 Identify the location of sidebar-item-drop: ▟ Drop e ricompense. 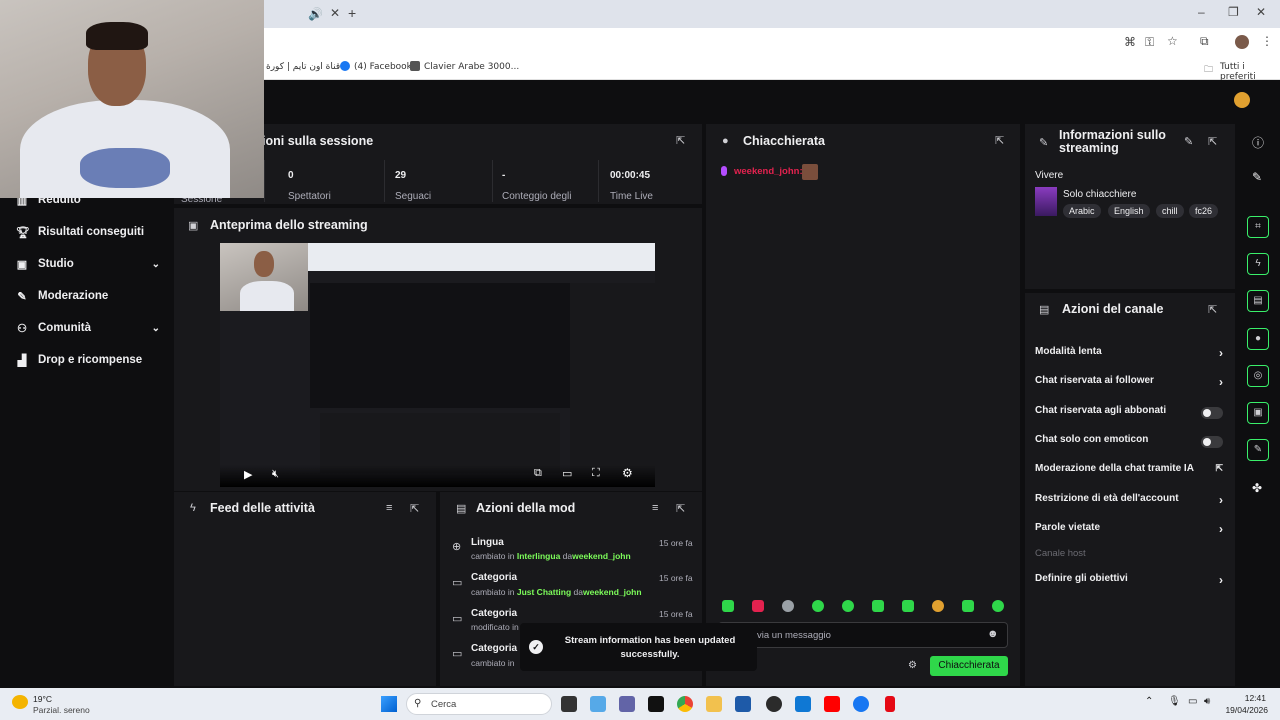
(88, 360).